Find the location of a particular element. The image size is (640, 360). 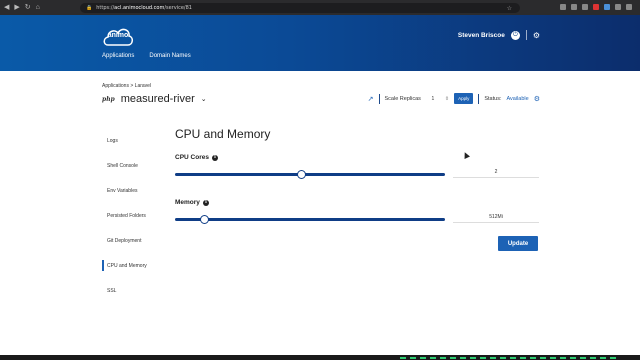

user-menu: Steven Briscoe ⏻ ⚙ is located at coordinates (499, 35).